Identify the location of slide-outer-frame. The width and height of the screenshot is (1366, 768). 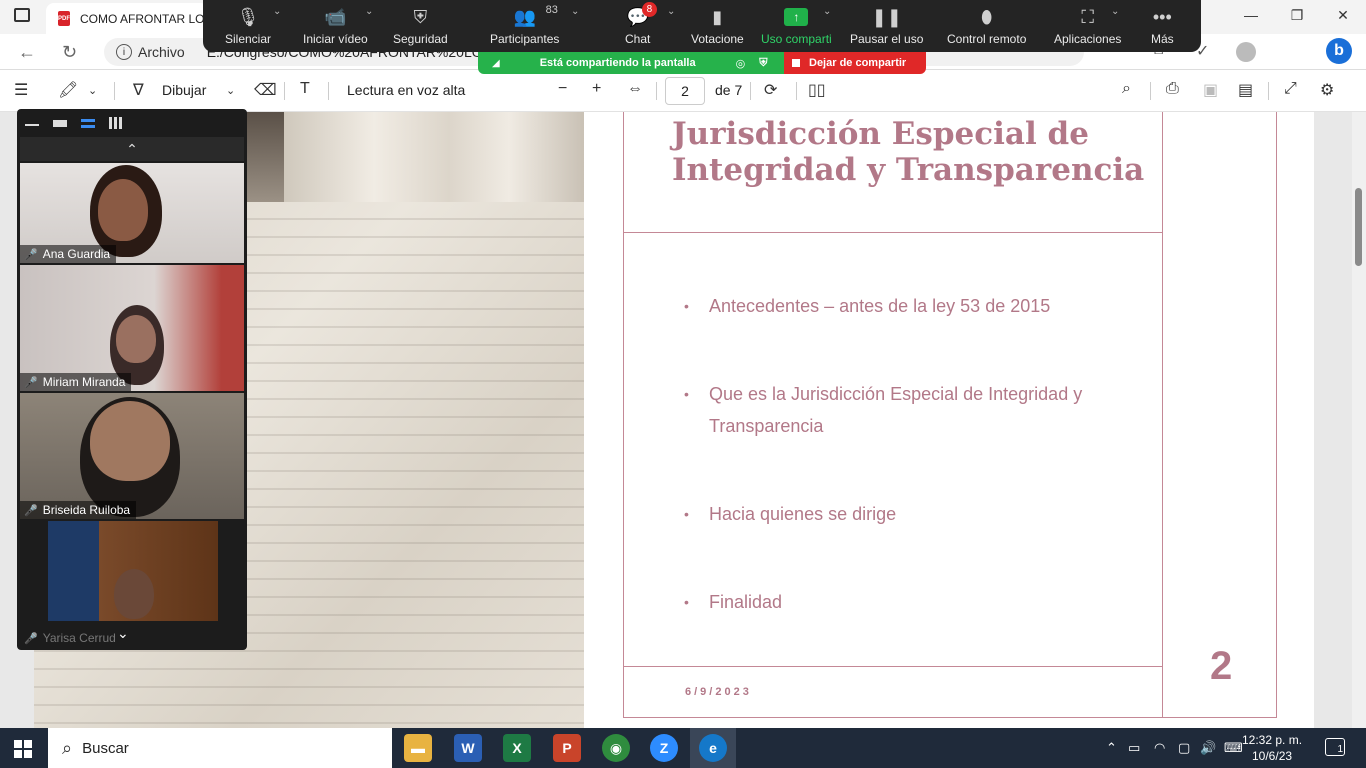
(1220, 415).